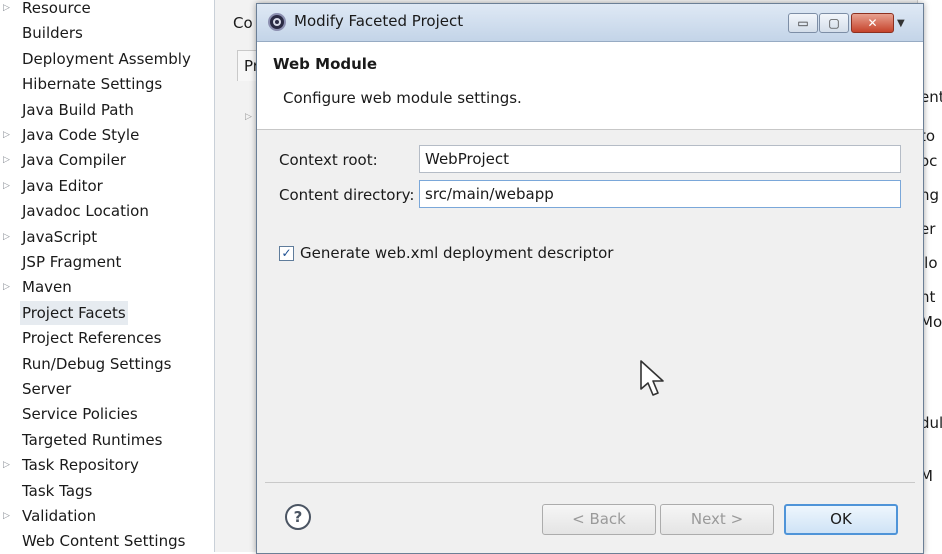  I want to click on content-directory-label: Content directory:, so click(347, 195).